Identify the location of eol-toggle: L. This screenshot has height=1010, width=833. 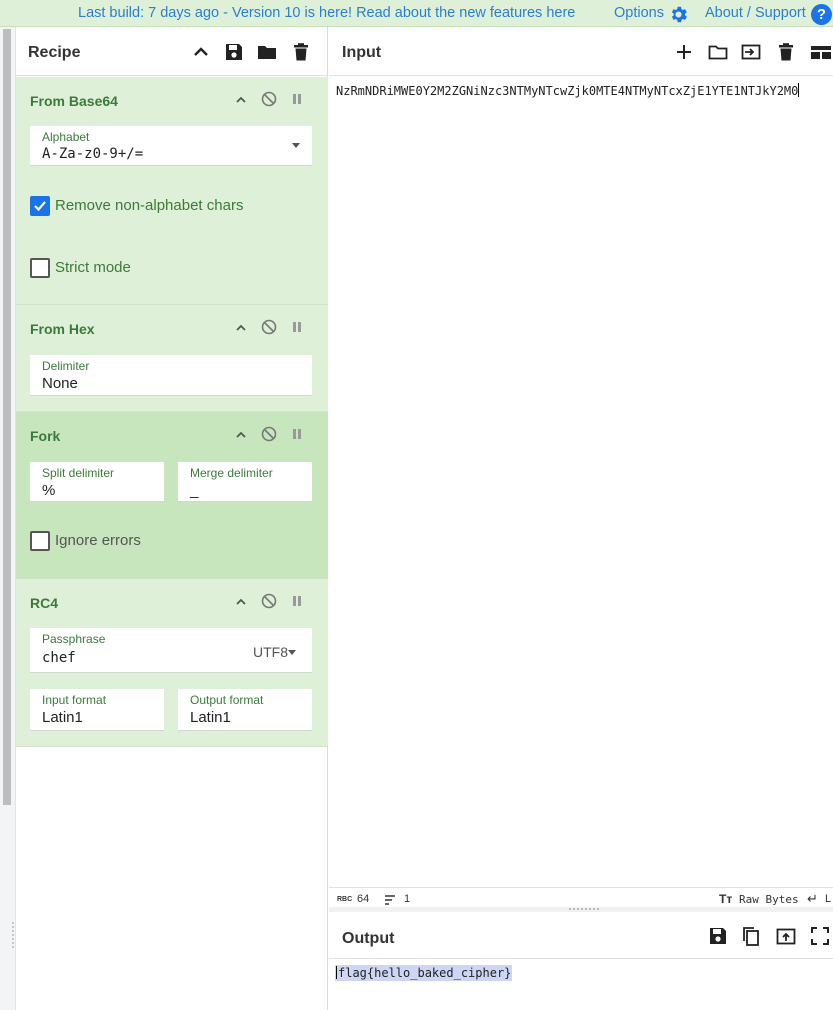
(828, 899).